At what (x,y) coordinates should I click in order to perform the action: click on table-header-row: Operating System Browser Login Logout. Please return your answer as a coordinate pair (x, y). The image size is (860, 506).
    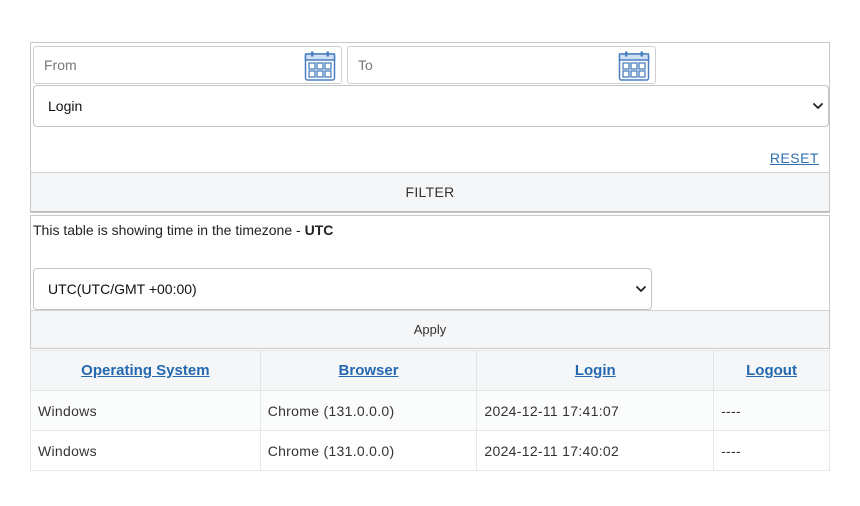
    Looking at the image, I should click on (430, 370).